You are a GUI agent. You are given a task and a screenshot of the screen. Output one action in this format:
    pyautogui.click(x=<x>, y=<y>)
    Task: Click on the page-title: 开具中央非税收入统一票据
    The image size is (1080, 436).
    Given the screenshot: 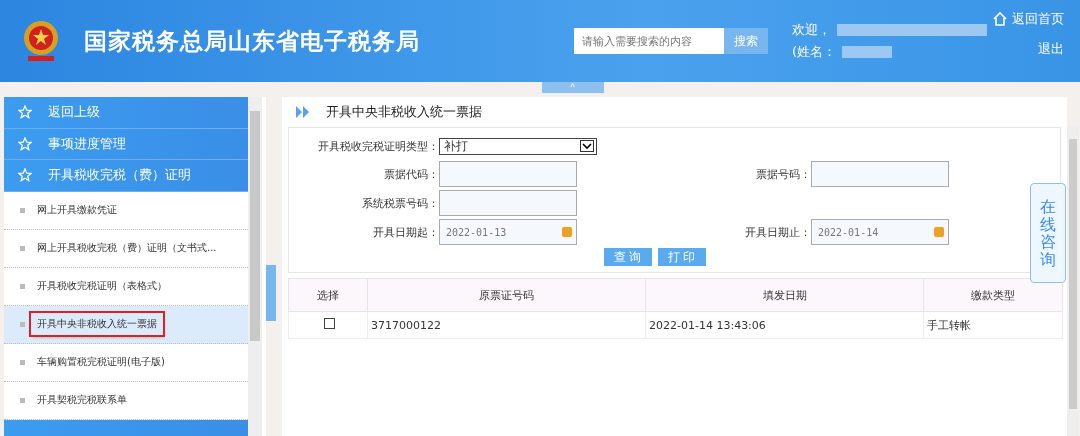 What is the action you would take?
    pyautogui.click(x=404, y=112)
    